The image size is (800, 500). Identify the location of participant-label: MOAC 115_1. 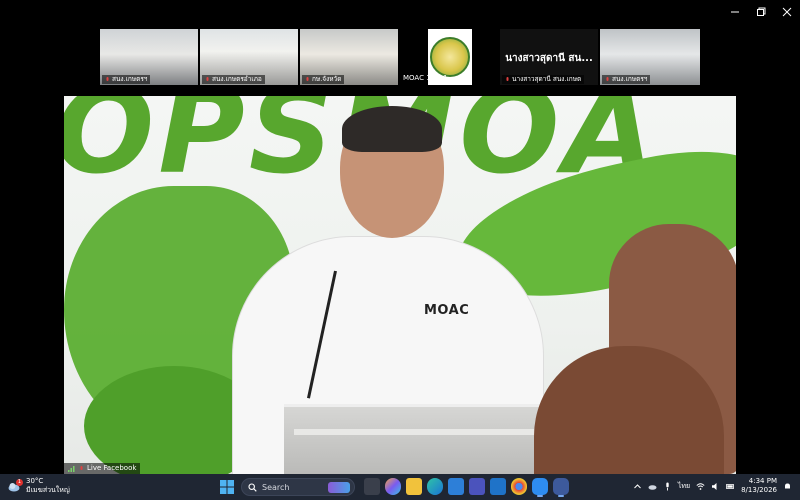
(425, 78).